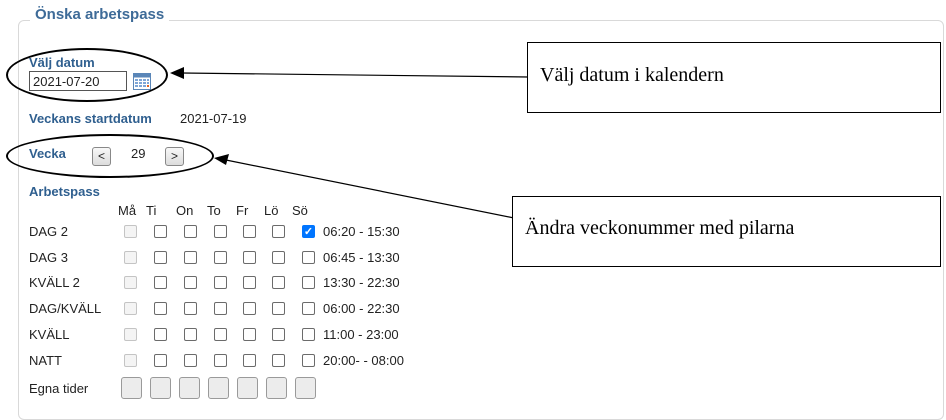  What do you see at coordinates (726, 231) in the screenshot?
I see `week-callout: Ändra veckonummer med pilarna` at bounding box center [726, 231].